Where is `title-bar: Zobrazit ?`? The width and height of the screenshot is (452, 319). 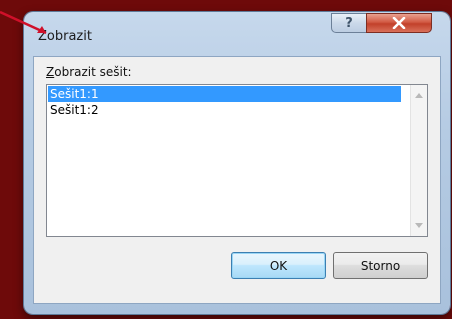 title-bar: Zobrazit ? is located at coordinates (237, 34).